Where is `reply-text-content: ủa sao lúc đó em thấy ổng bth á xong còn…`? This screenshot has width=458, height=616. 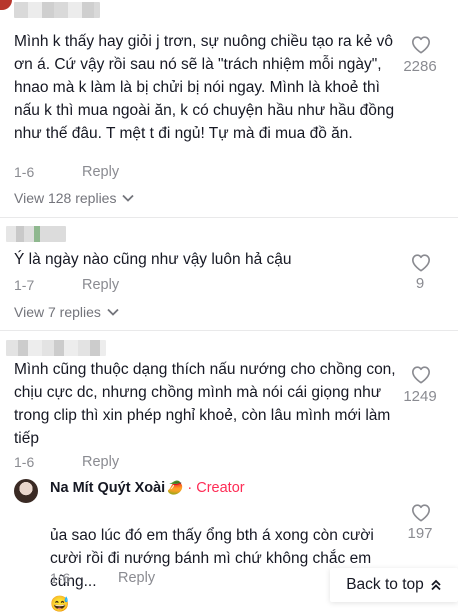 reply-text-content: ủa sao lúc đó em thấy ổng bth á xong còn… is located at coordinates (212, 558).